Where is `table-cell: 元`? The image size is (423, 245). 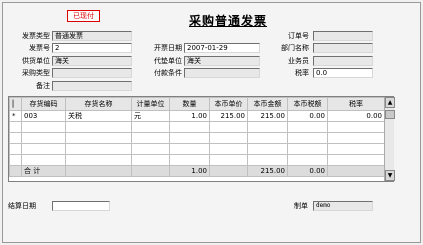 table-cell: 元 is located at coordinates (150, 116).